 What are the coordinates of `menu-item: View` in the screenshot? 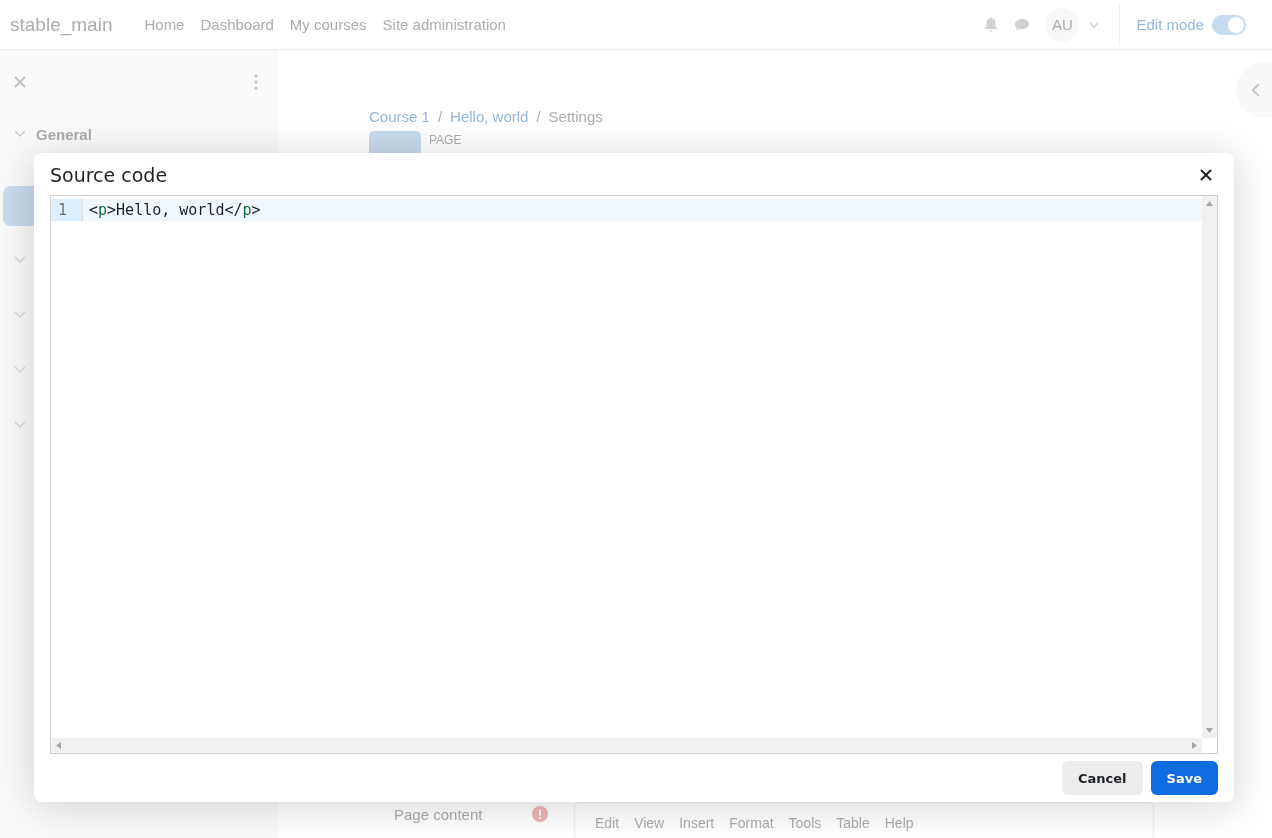 It's located at (649, 826).